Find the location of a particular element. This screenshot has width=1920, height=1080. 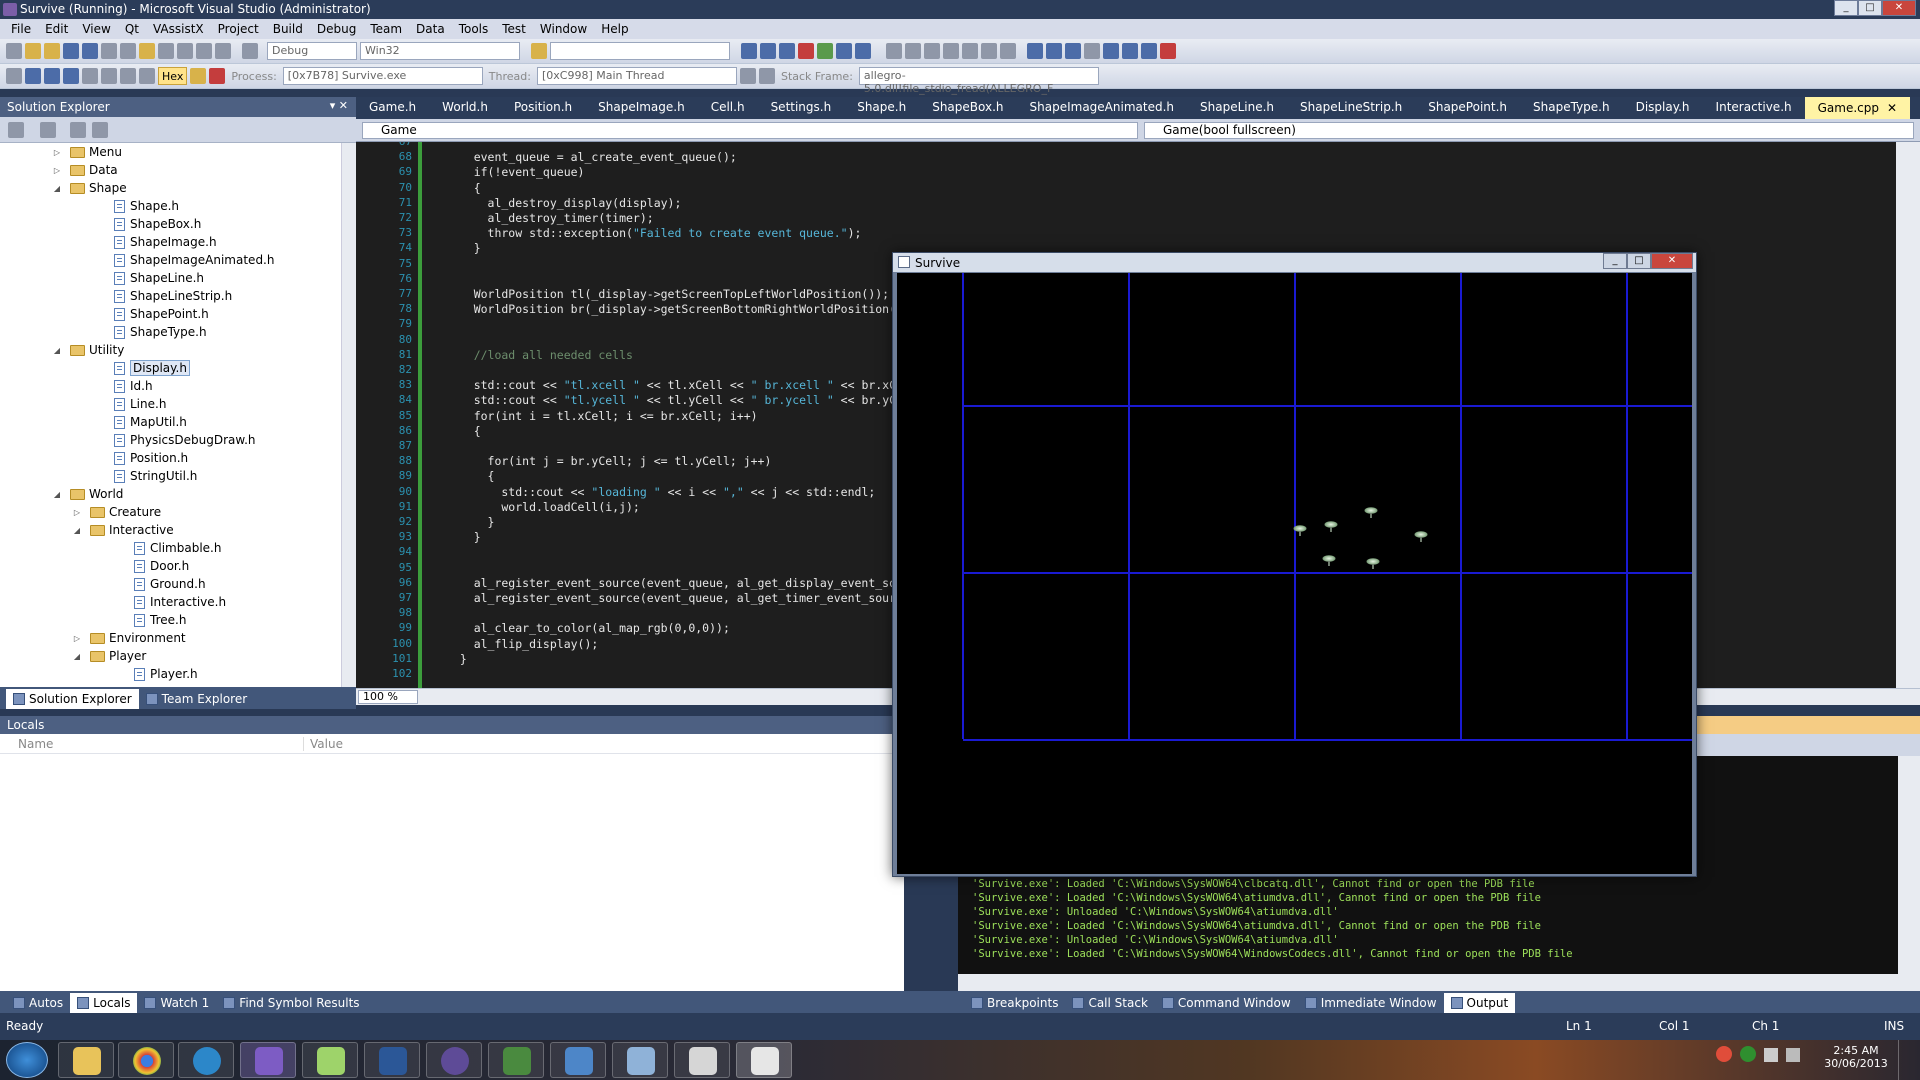

bookmark-icon is located at coordinates (1035, 51).